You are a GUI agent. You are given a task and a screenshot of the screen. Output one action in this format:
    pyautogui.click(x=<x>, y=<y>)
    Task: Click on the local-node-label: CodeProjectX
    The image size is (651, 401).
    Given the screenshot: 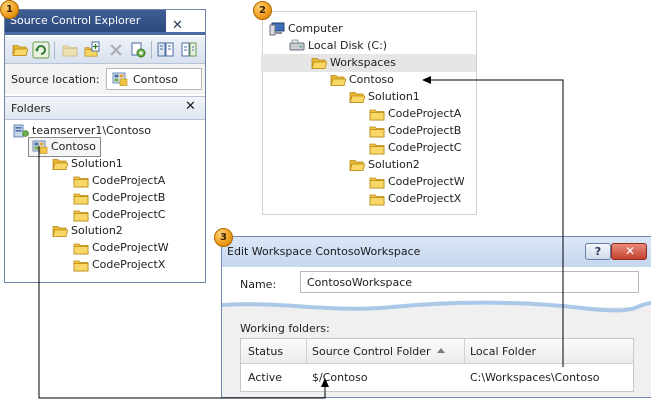 What is the action you would take?
    pyautogui.click(x=425, y=198)
    